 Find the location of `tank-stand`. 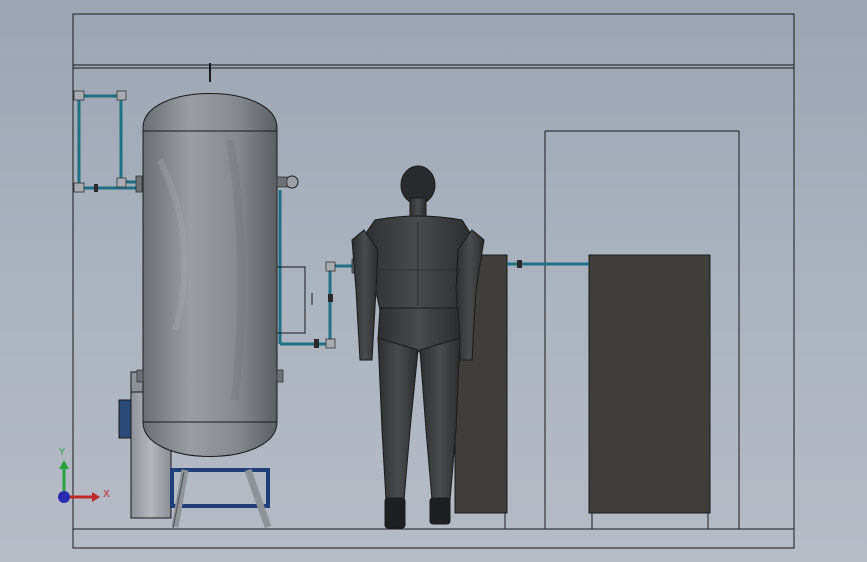

tank-stand is located at coordinates (221, 498).